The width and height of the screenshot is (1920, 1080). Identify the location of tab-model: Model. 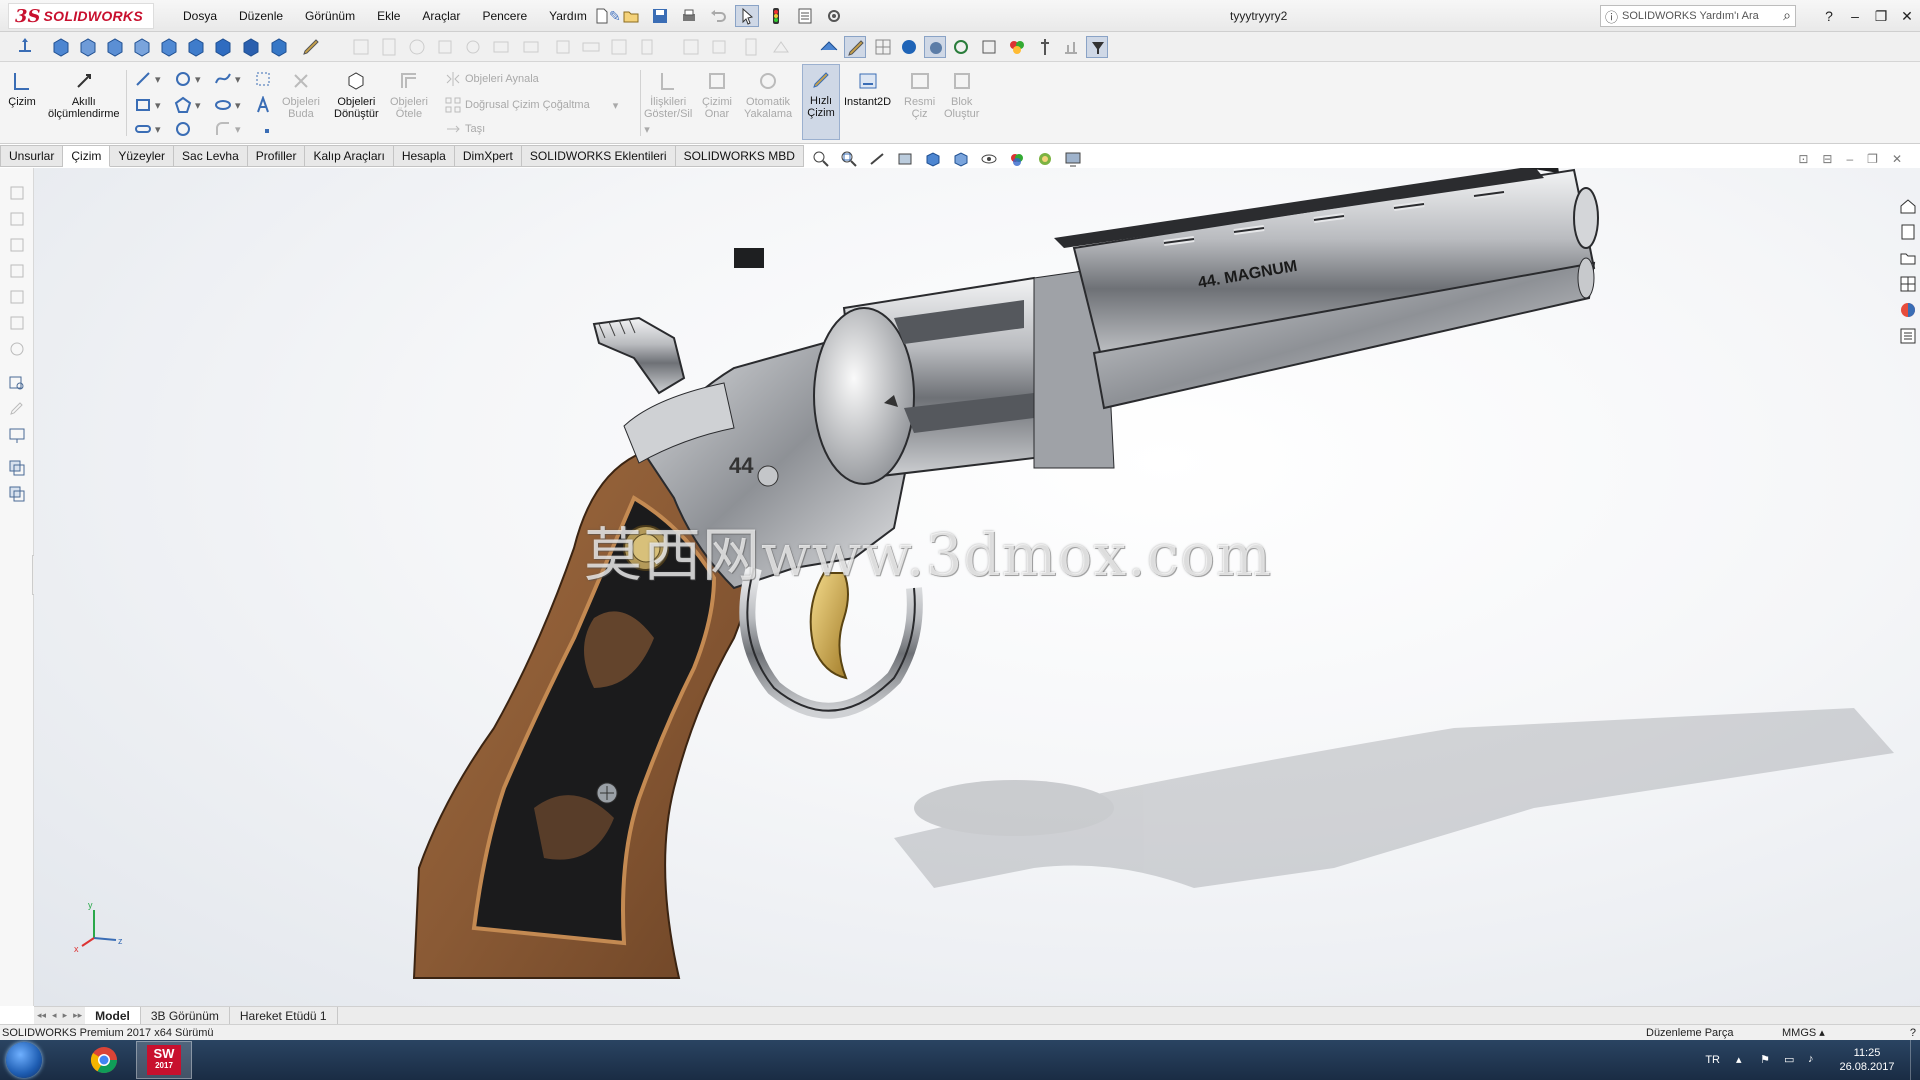
(113, 1015).